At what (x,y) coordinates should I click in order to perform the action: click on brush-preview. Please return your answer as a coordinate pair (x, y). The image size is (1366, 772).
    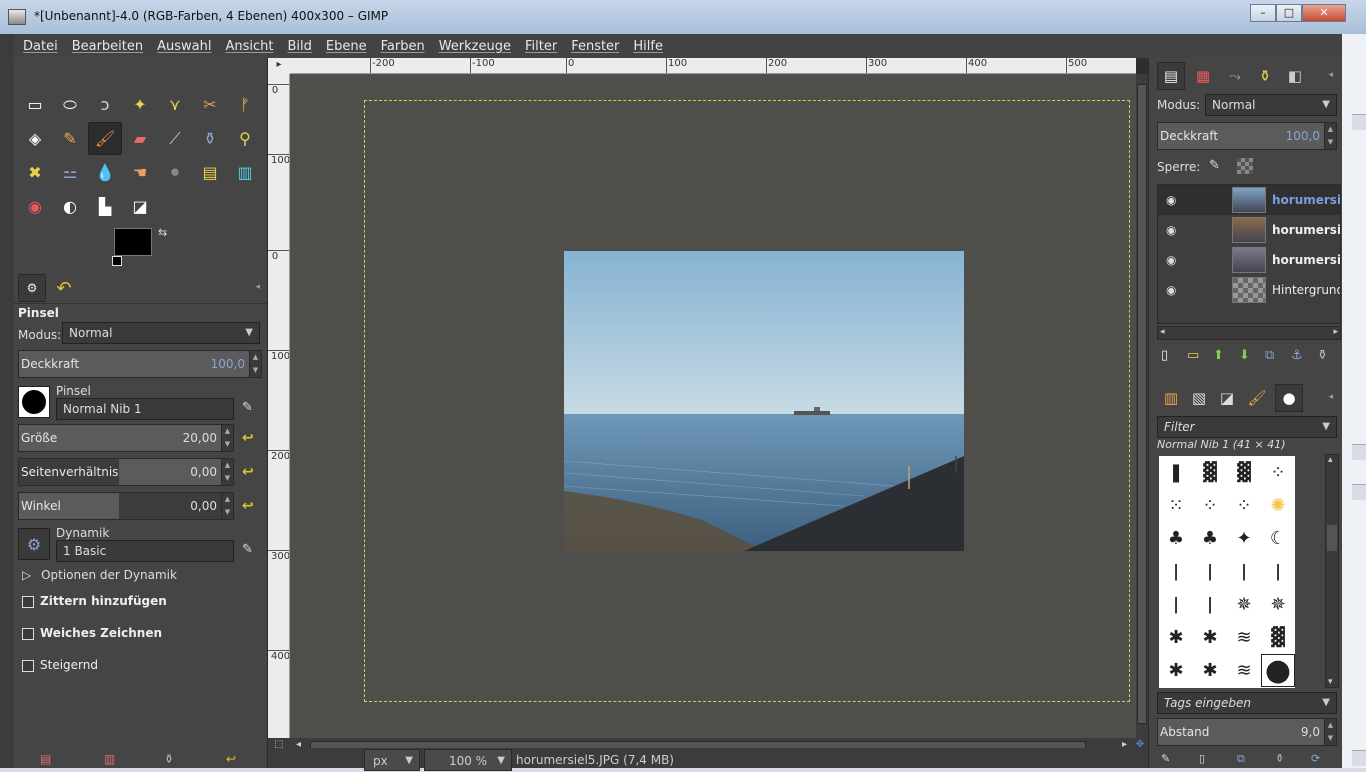
    Looking at the image, I should click on (34, 402).